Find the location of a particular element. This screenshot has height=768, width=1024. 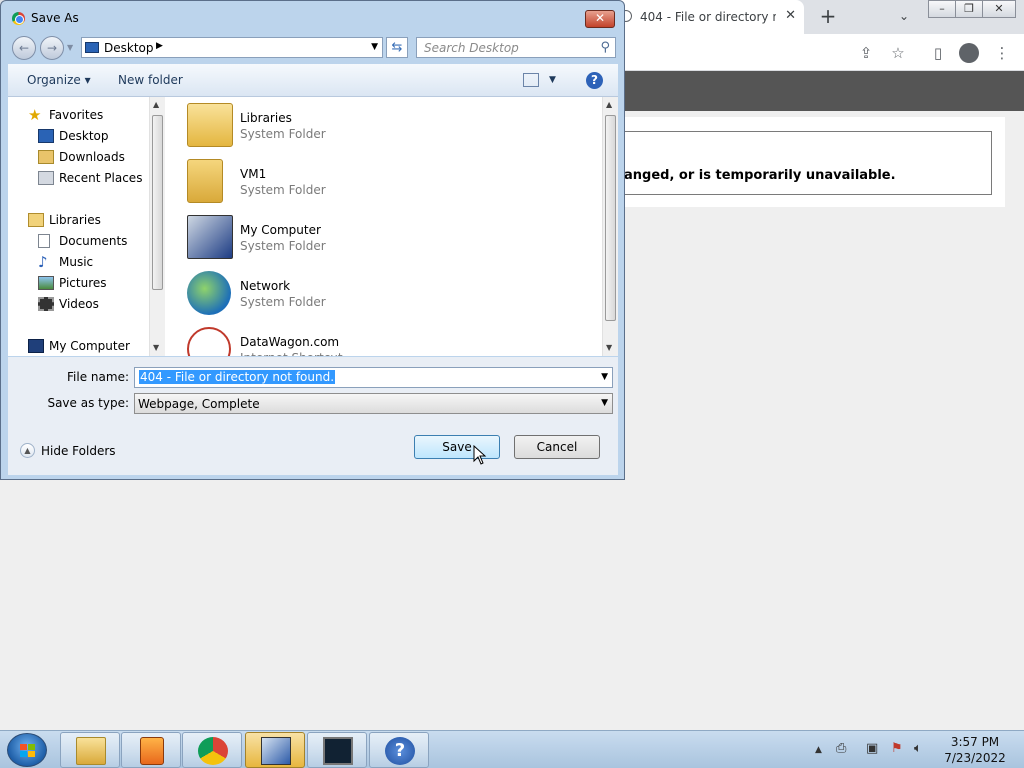

mouse-cursor-icon is located at coordinates (480, 455).